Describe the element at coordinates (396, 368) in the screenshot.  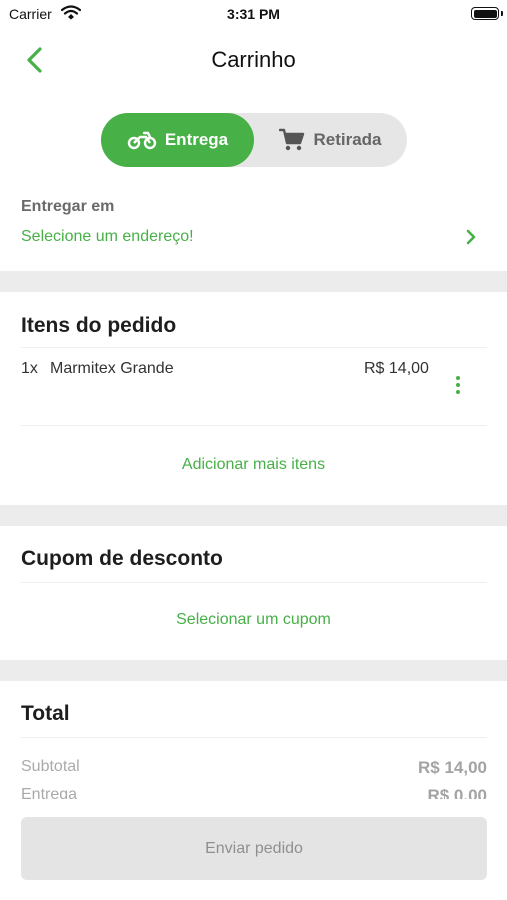
I see `item-price: R$ 14,00` at that location.